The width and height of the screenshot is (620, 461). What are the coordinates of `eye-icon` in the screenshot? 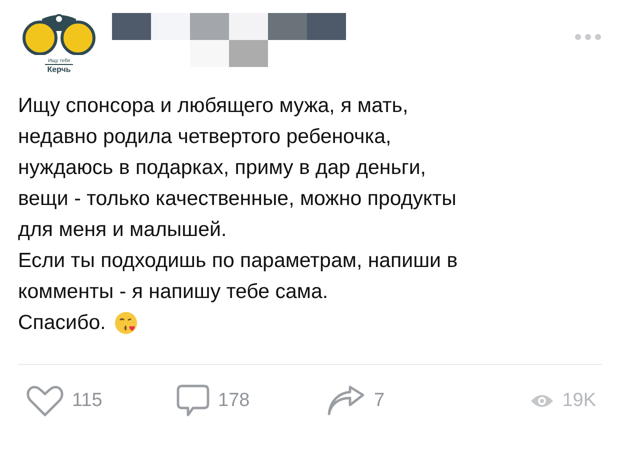 It's located at (542, 401).